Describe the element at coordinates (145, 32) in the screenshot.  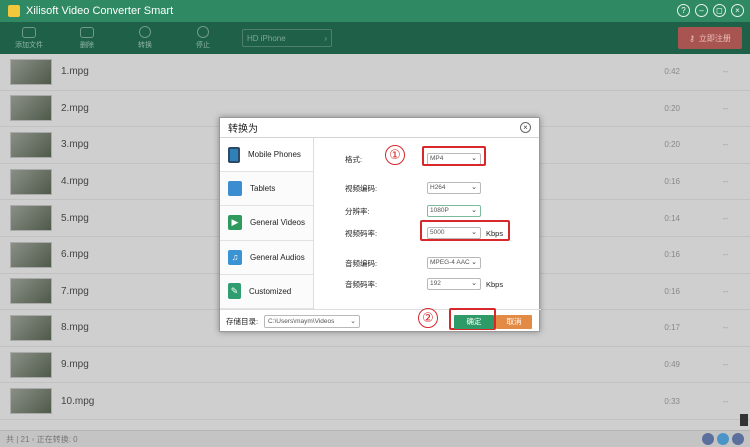
I see `convert-icon` at that location.